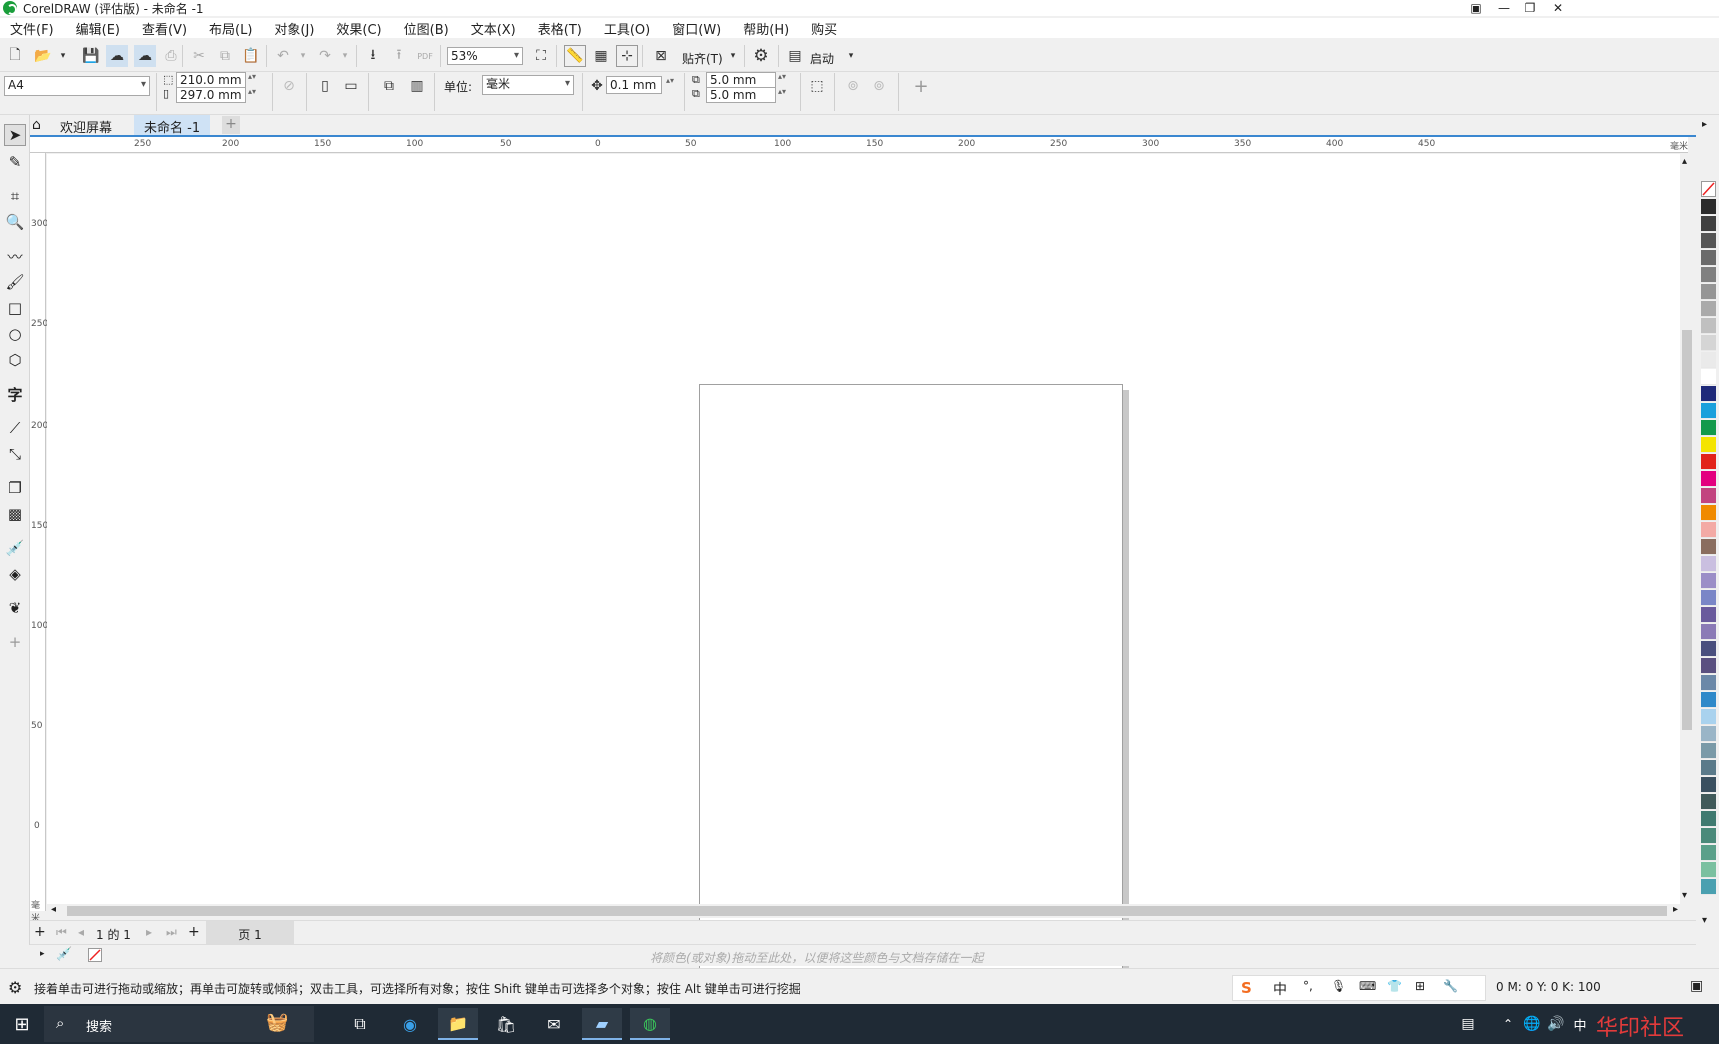  Describe the element at coordinates (741, 80) in the screenshot. I see `duplicate-x-input: 5.0 mm` at that location.